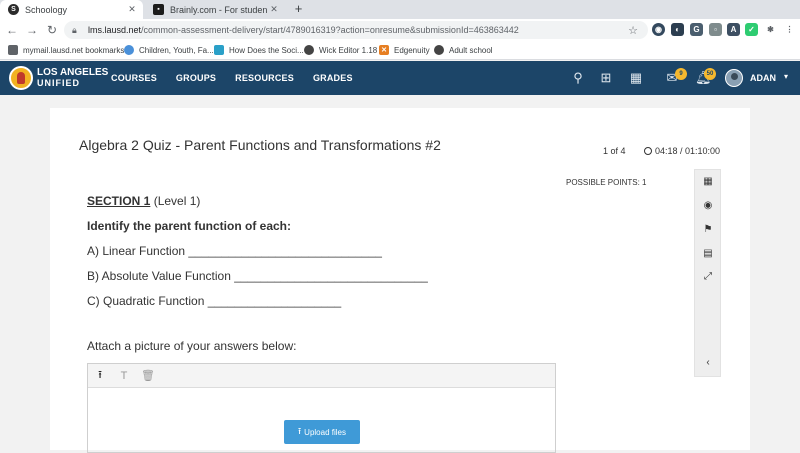 The height and width of the screenshot is (453, 800). I want to click on expand-icon: ⤢, so click(708, 277).